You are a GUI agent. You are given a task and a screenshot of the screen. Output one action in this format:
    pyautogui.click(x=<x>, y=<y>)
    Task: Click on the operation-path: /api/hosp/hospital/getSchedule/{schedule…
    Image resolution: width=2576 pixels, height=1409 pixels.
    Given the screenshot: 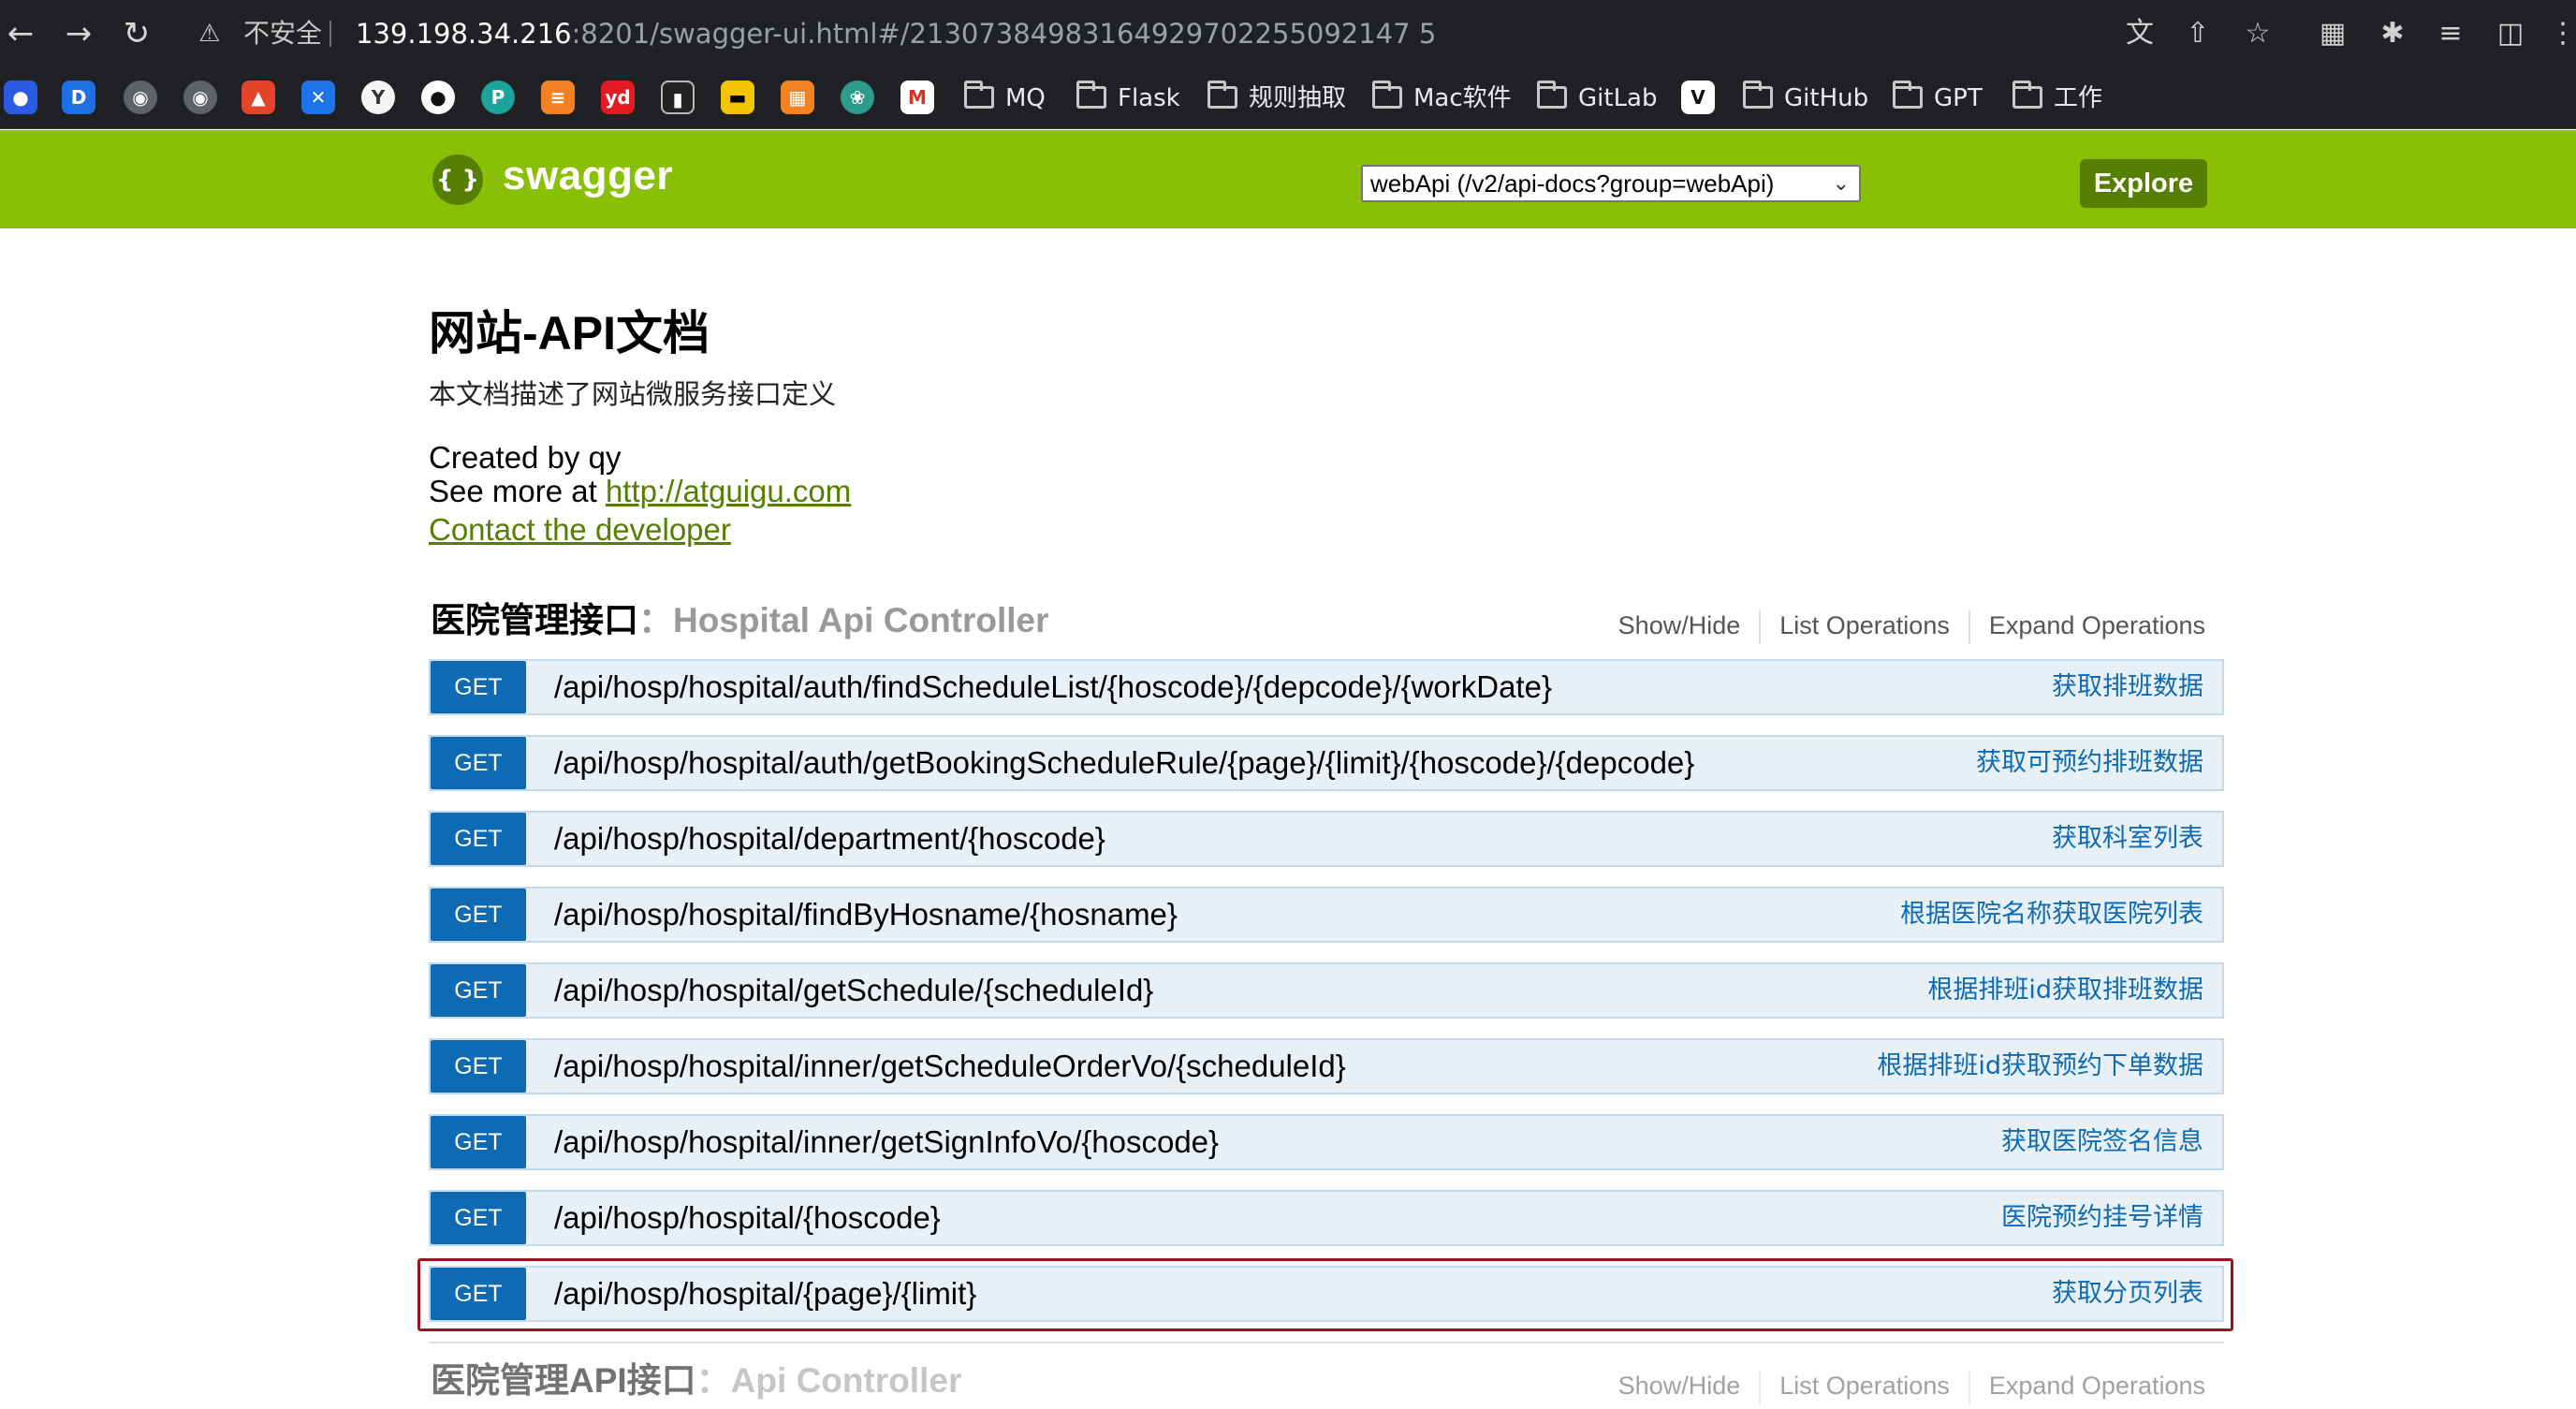 What is the action you would take?
    pyautogui.click(x=853, y=990)
    